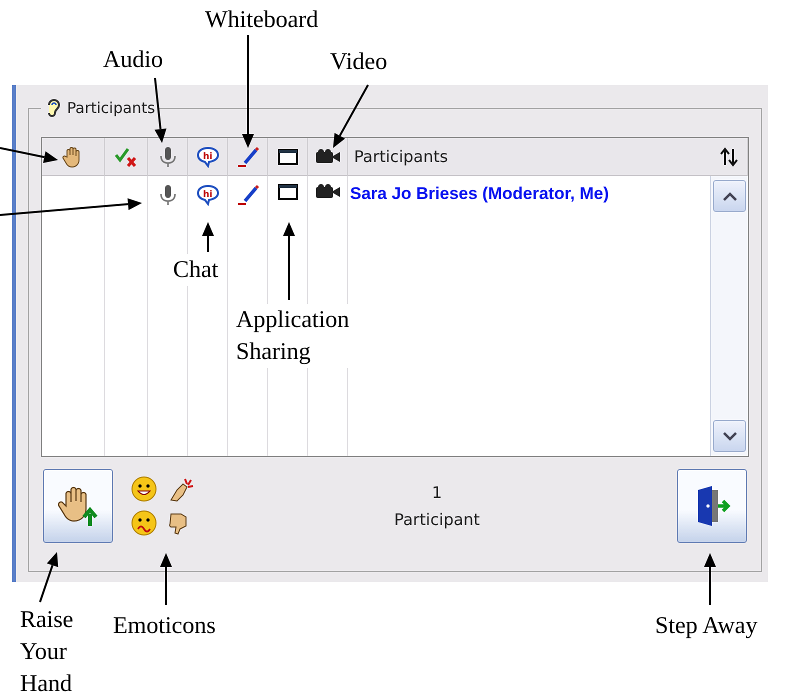  I want to click on scroll-up-button, so click(729, 196).